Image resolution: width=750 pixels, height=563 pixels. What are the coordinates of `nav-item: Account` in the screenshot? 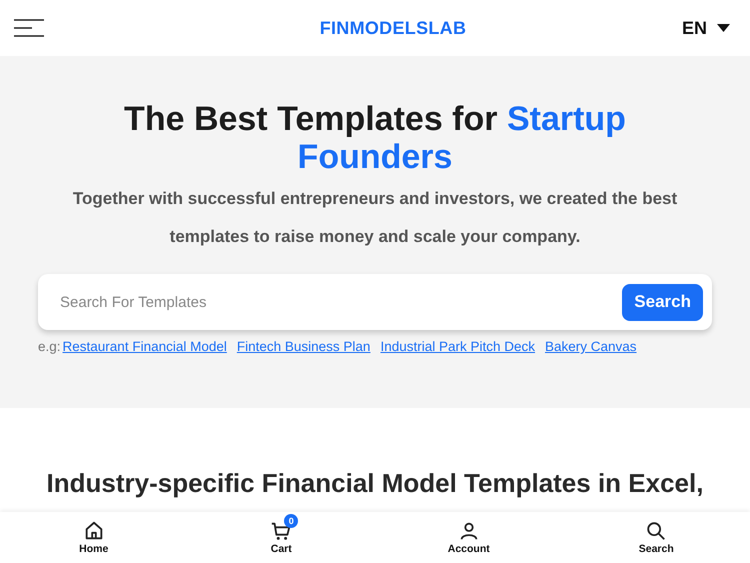 It's located at (468, 537).